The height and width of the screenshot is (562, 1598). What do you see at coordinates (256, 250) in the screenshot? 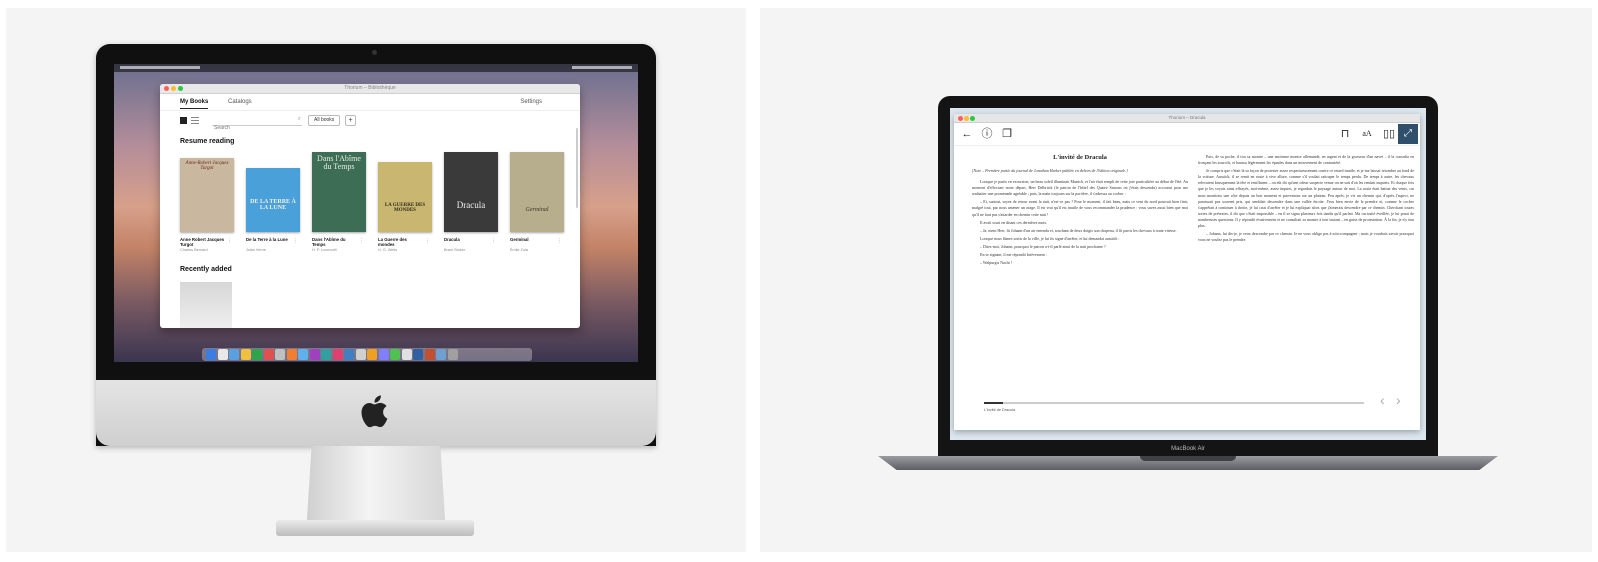
I see `book-author: Jules Verne` at bounding box center [256, 250].